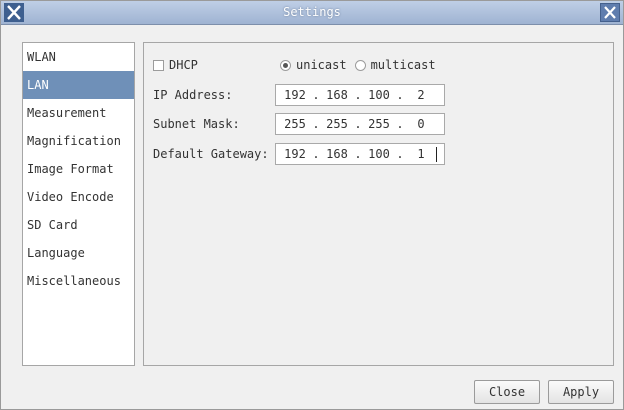  I want to click on multicast-radio, so click(360, 65).